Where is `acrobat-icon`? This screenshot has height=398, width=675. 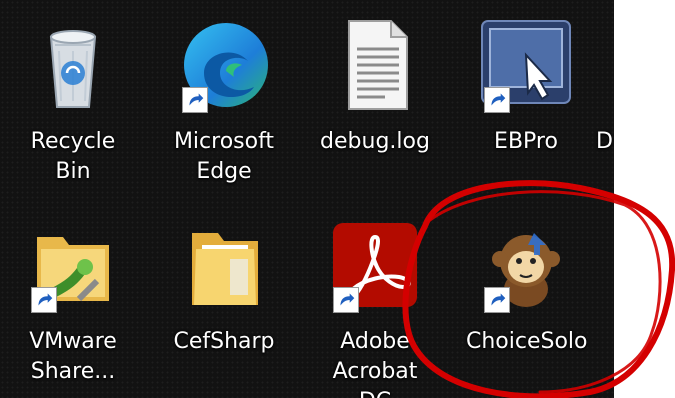
acrobat-icon is located at coordinates (375, 265).